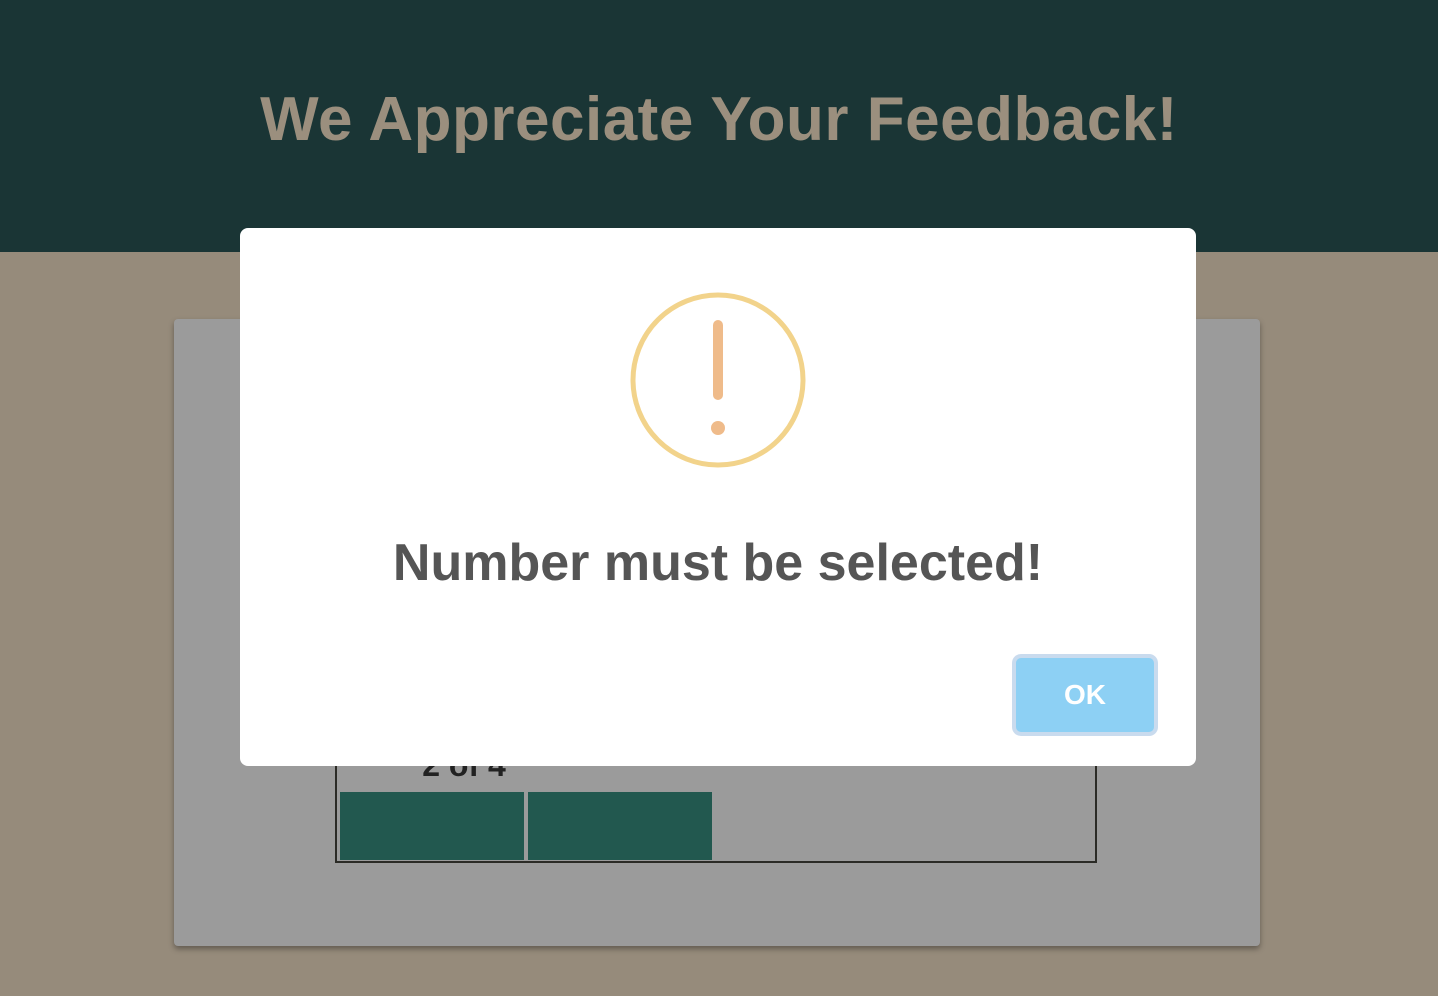 This screenshot has height=996, width=1438. I want to click on alert-message: Number must be selected!, so click(718, 563).